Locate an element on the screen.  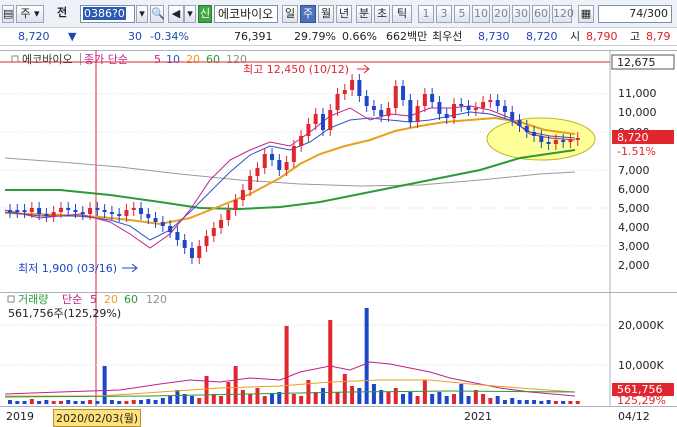
bar-count-input: 74/300 is located at coordinates (635, 14).